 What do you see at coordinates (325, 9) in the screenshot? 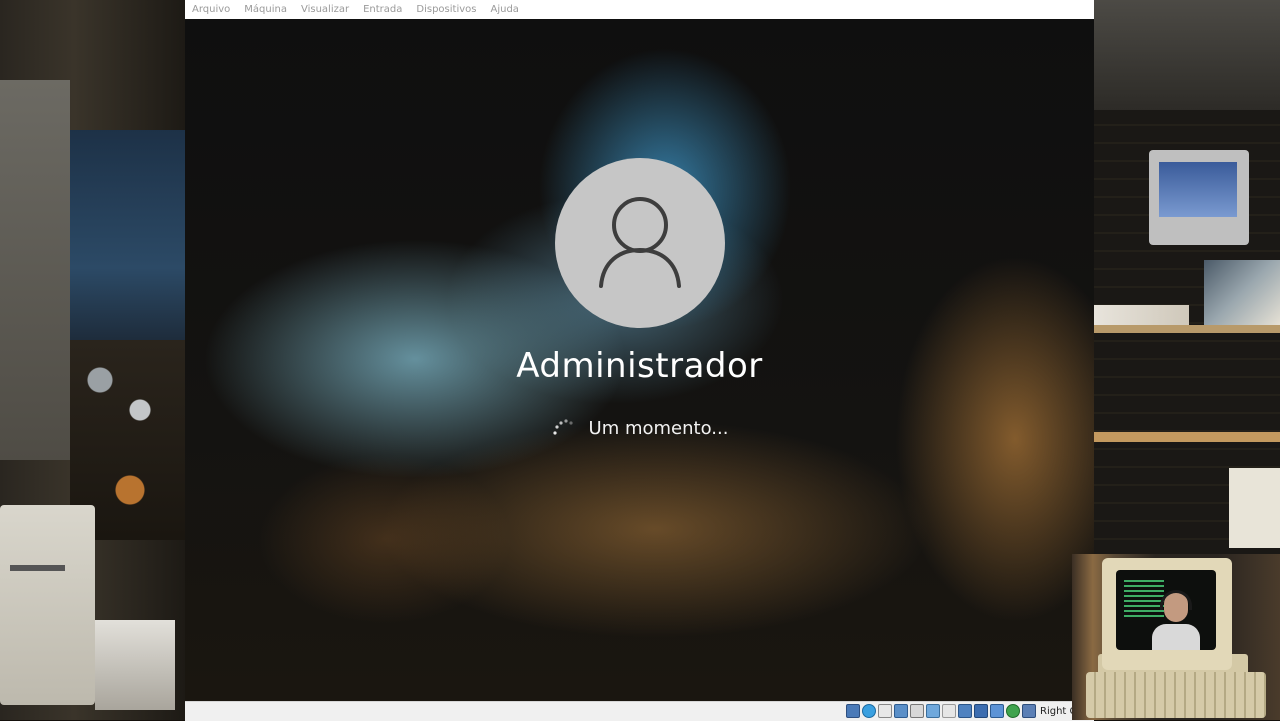
I see `menu-visualizar: Visualizar` at bounding box center [325, 9].